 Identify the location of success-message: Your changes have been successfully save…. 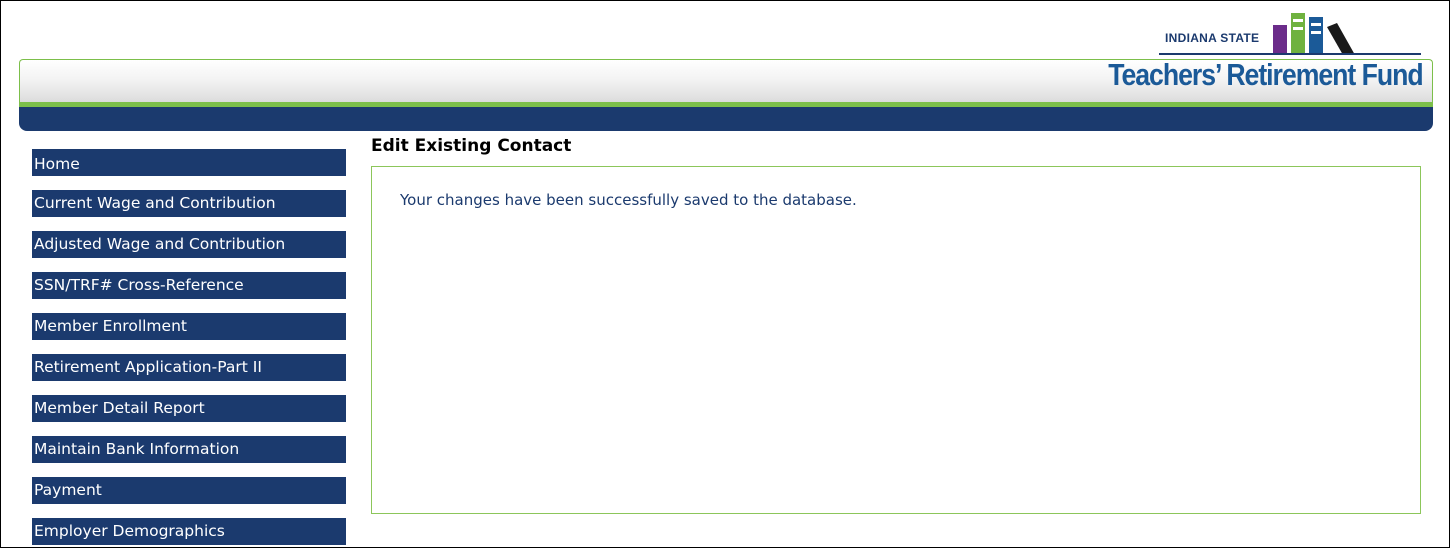
(628, 200).